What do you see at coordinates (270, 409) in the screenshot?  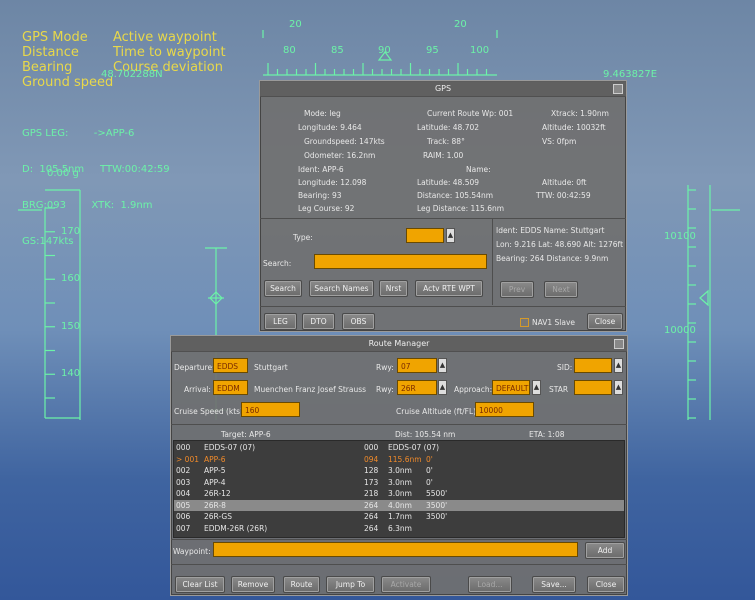 I see `cruise-speed-field: 160` at bounding box center [270, 409].